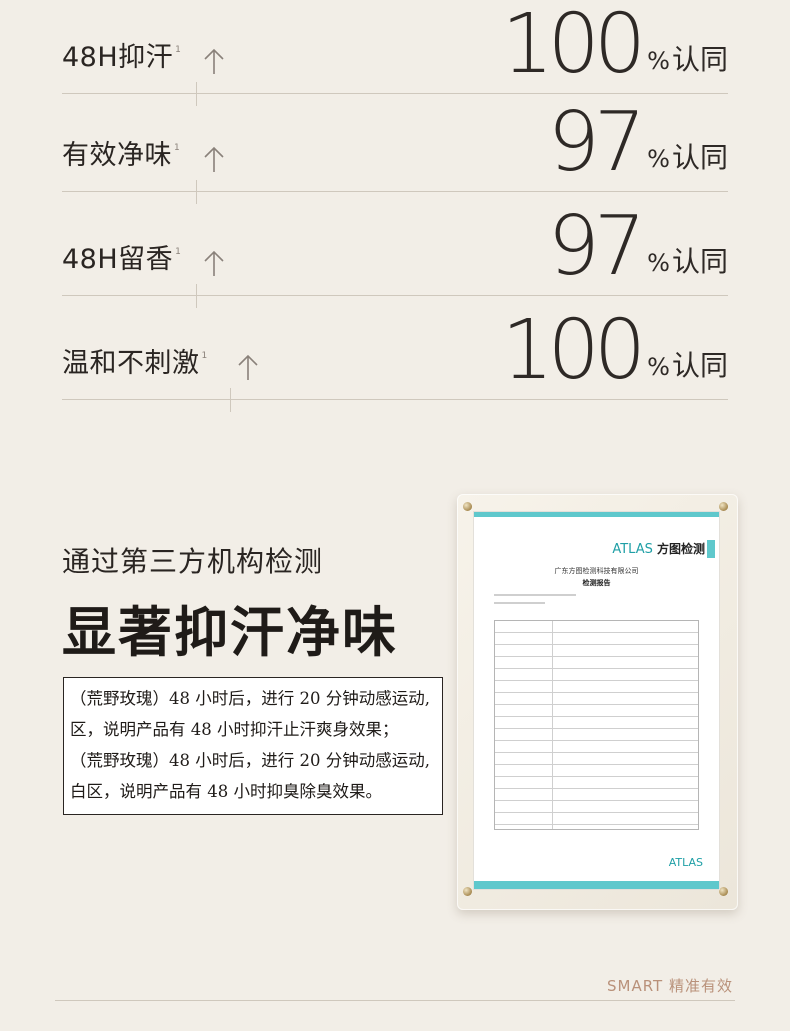  I want to click on report-org: 广东方图检测科技有限公司, so click(596, 571).